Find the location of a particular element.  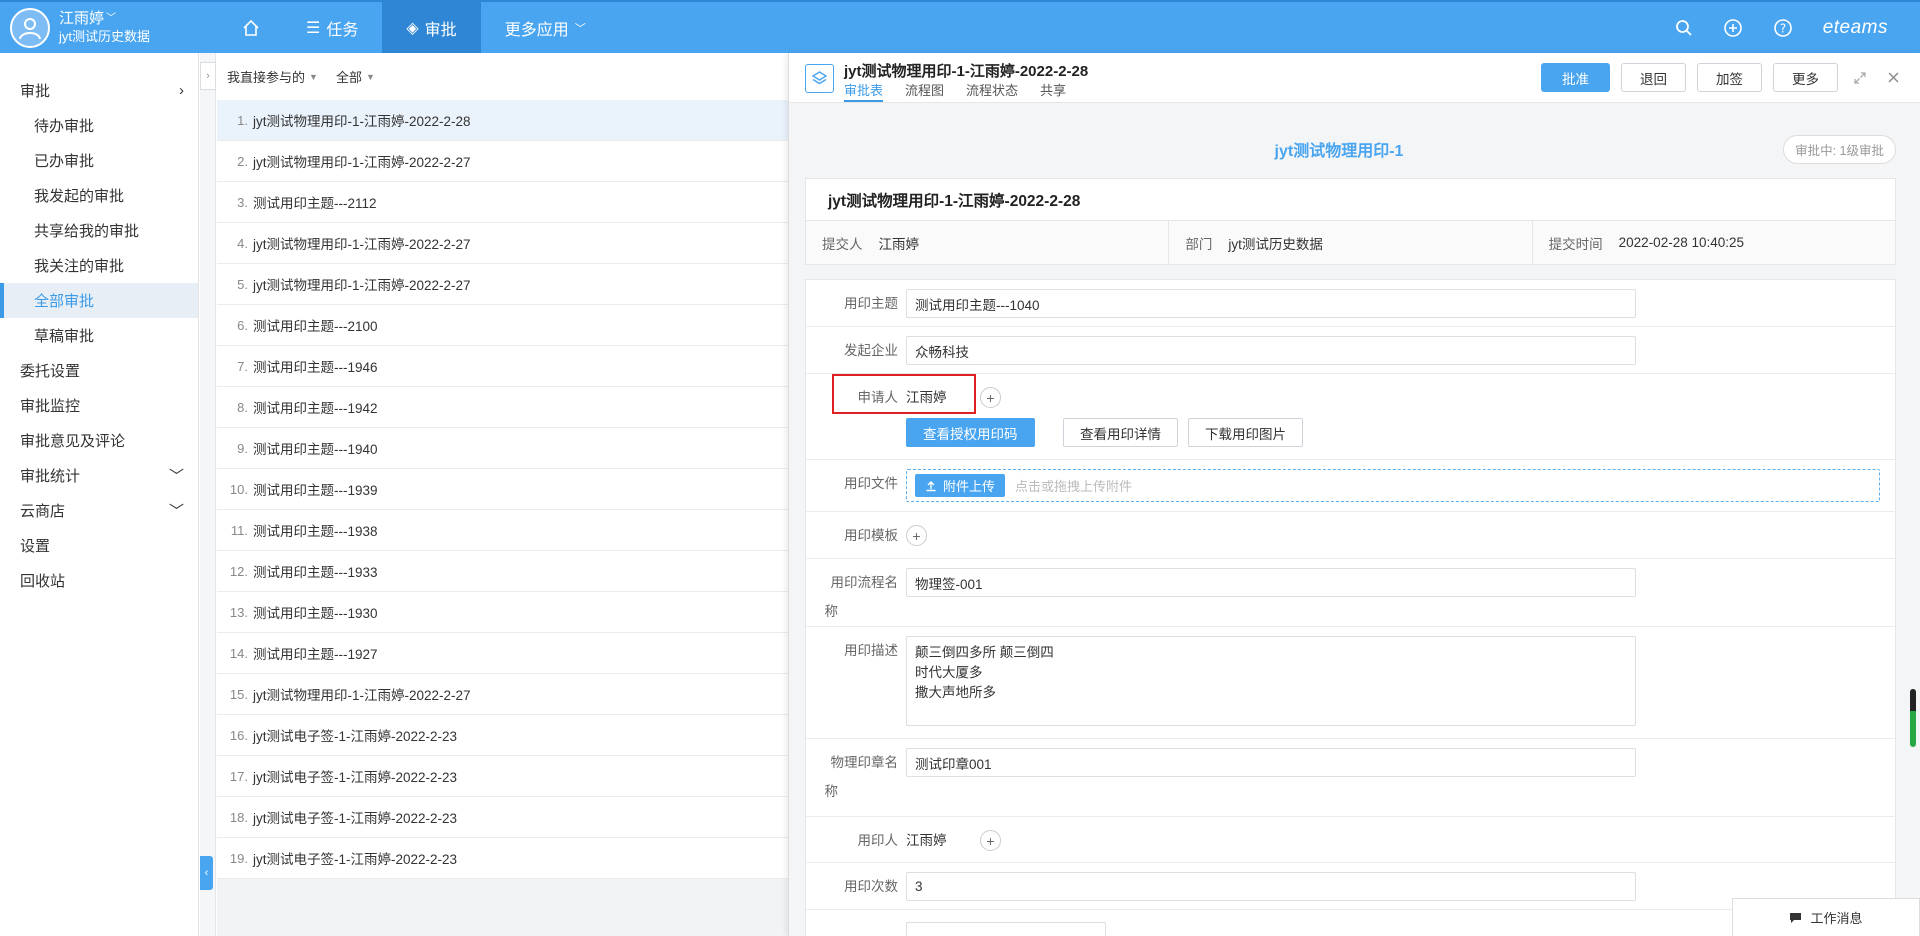

submitter: 江雨婷 is located at coordinates (899, 244).